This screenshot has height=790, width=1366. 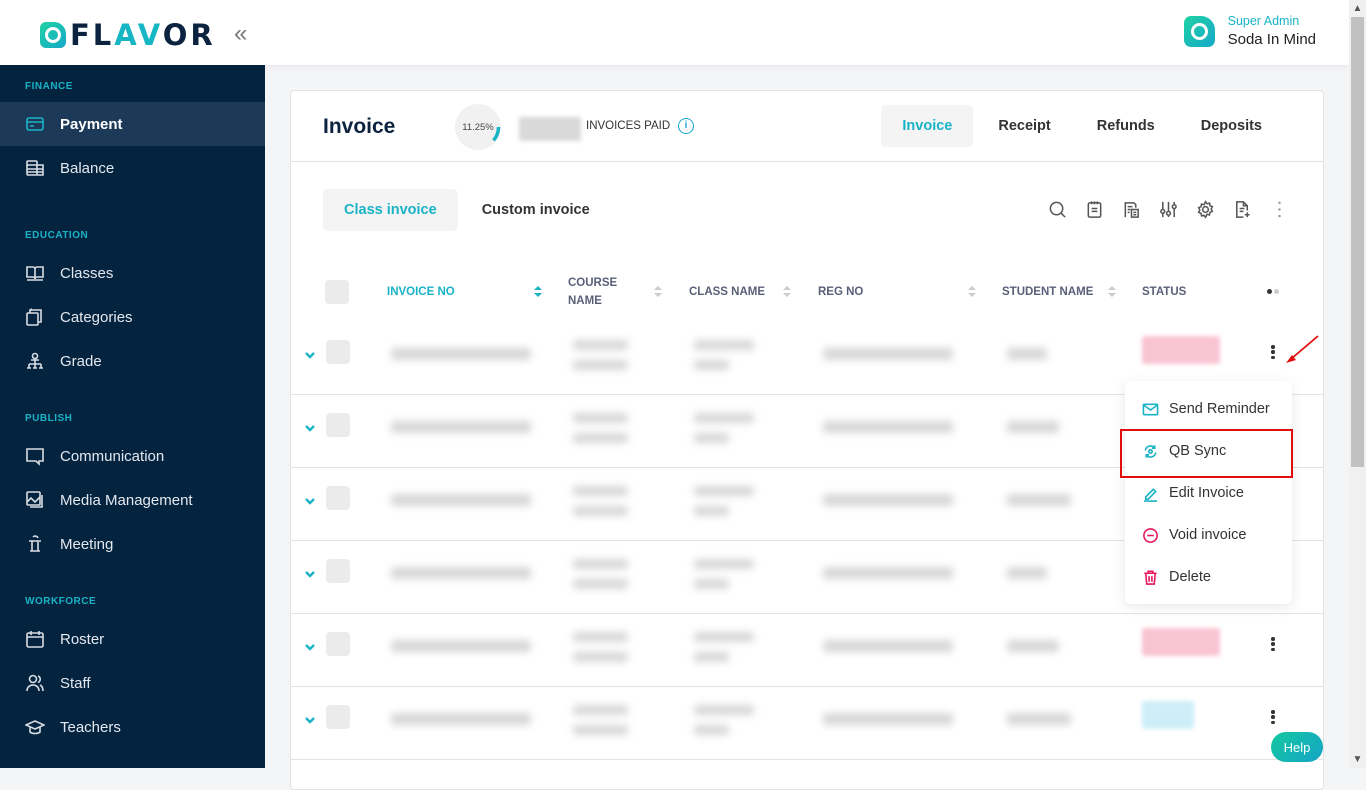 I want to click on menu-label: Edit Invoice, so click(x=1206, y=493).